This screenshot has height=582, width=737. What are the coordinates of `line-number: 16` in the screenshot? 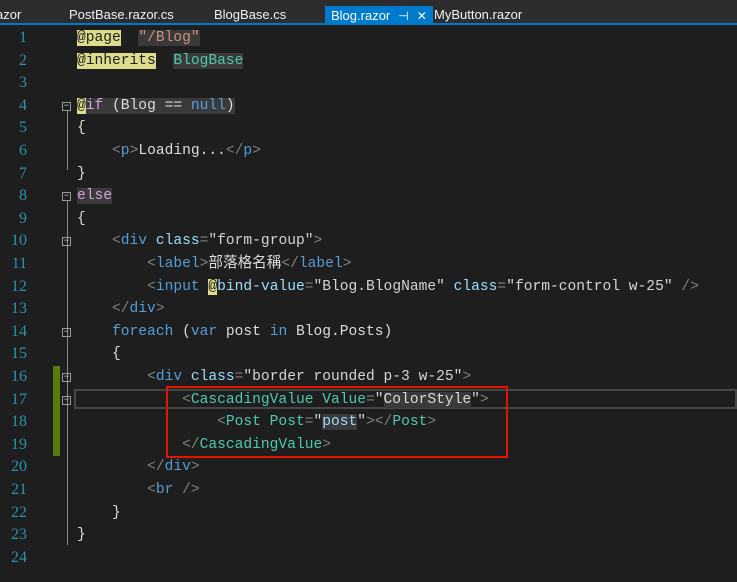 It's located at (19, 376).